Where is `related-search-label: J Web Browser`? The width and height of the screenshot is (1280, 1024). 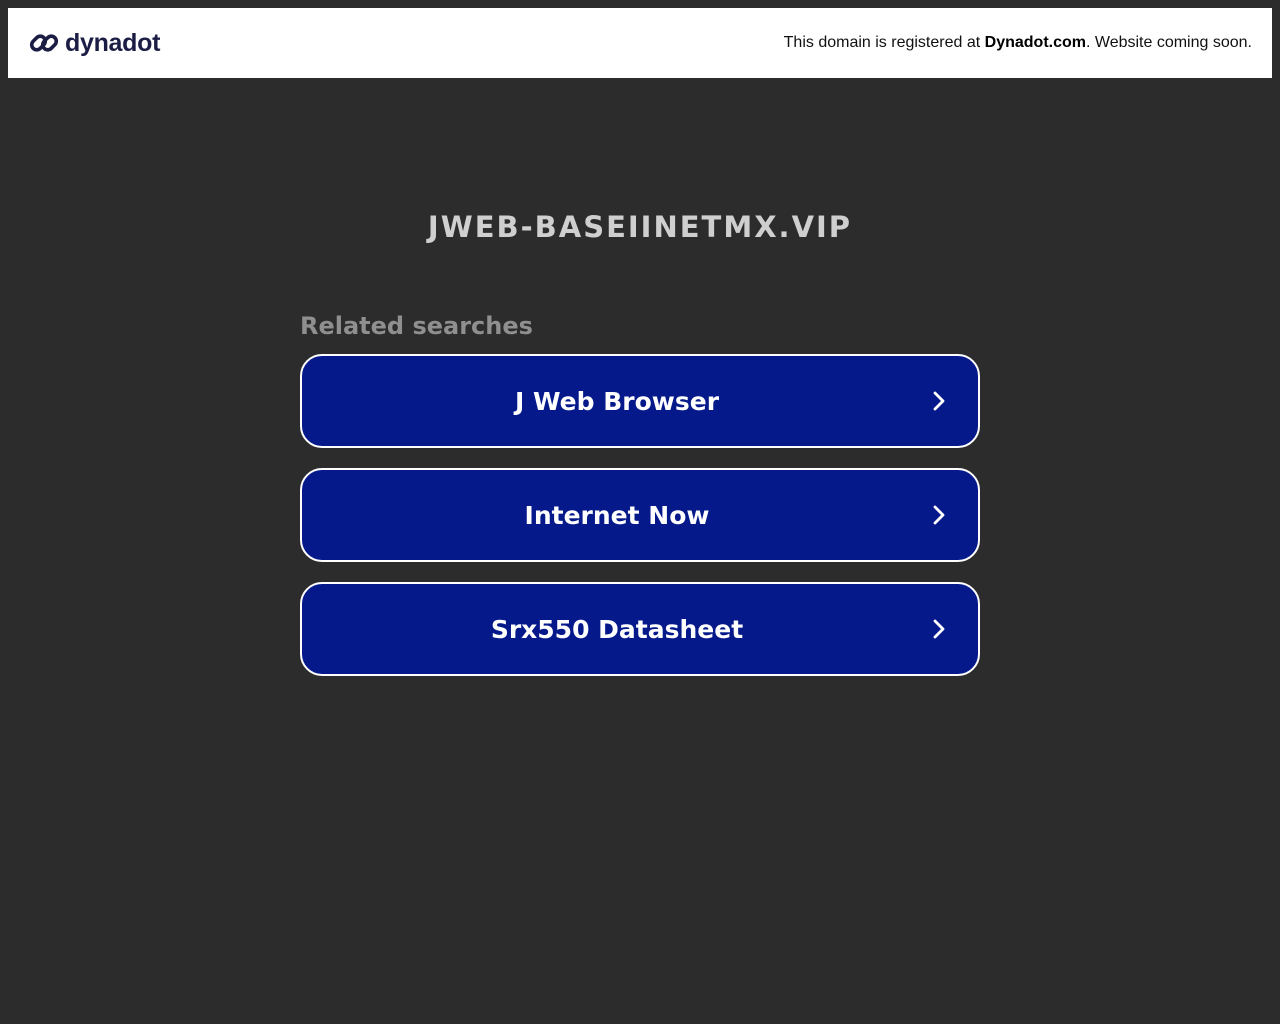
related-search-label: J Web Browser is located at coordinates (617, 401).